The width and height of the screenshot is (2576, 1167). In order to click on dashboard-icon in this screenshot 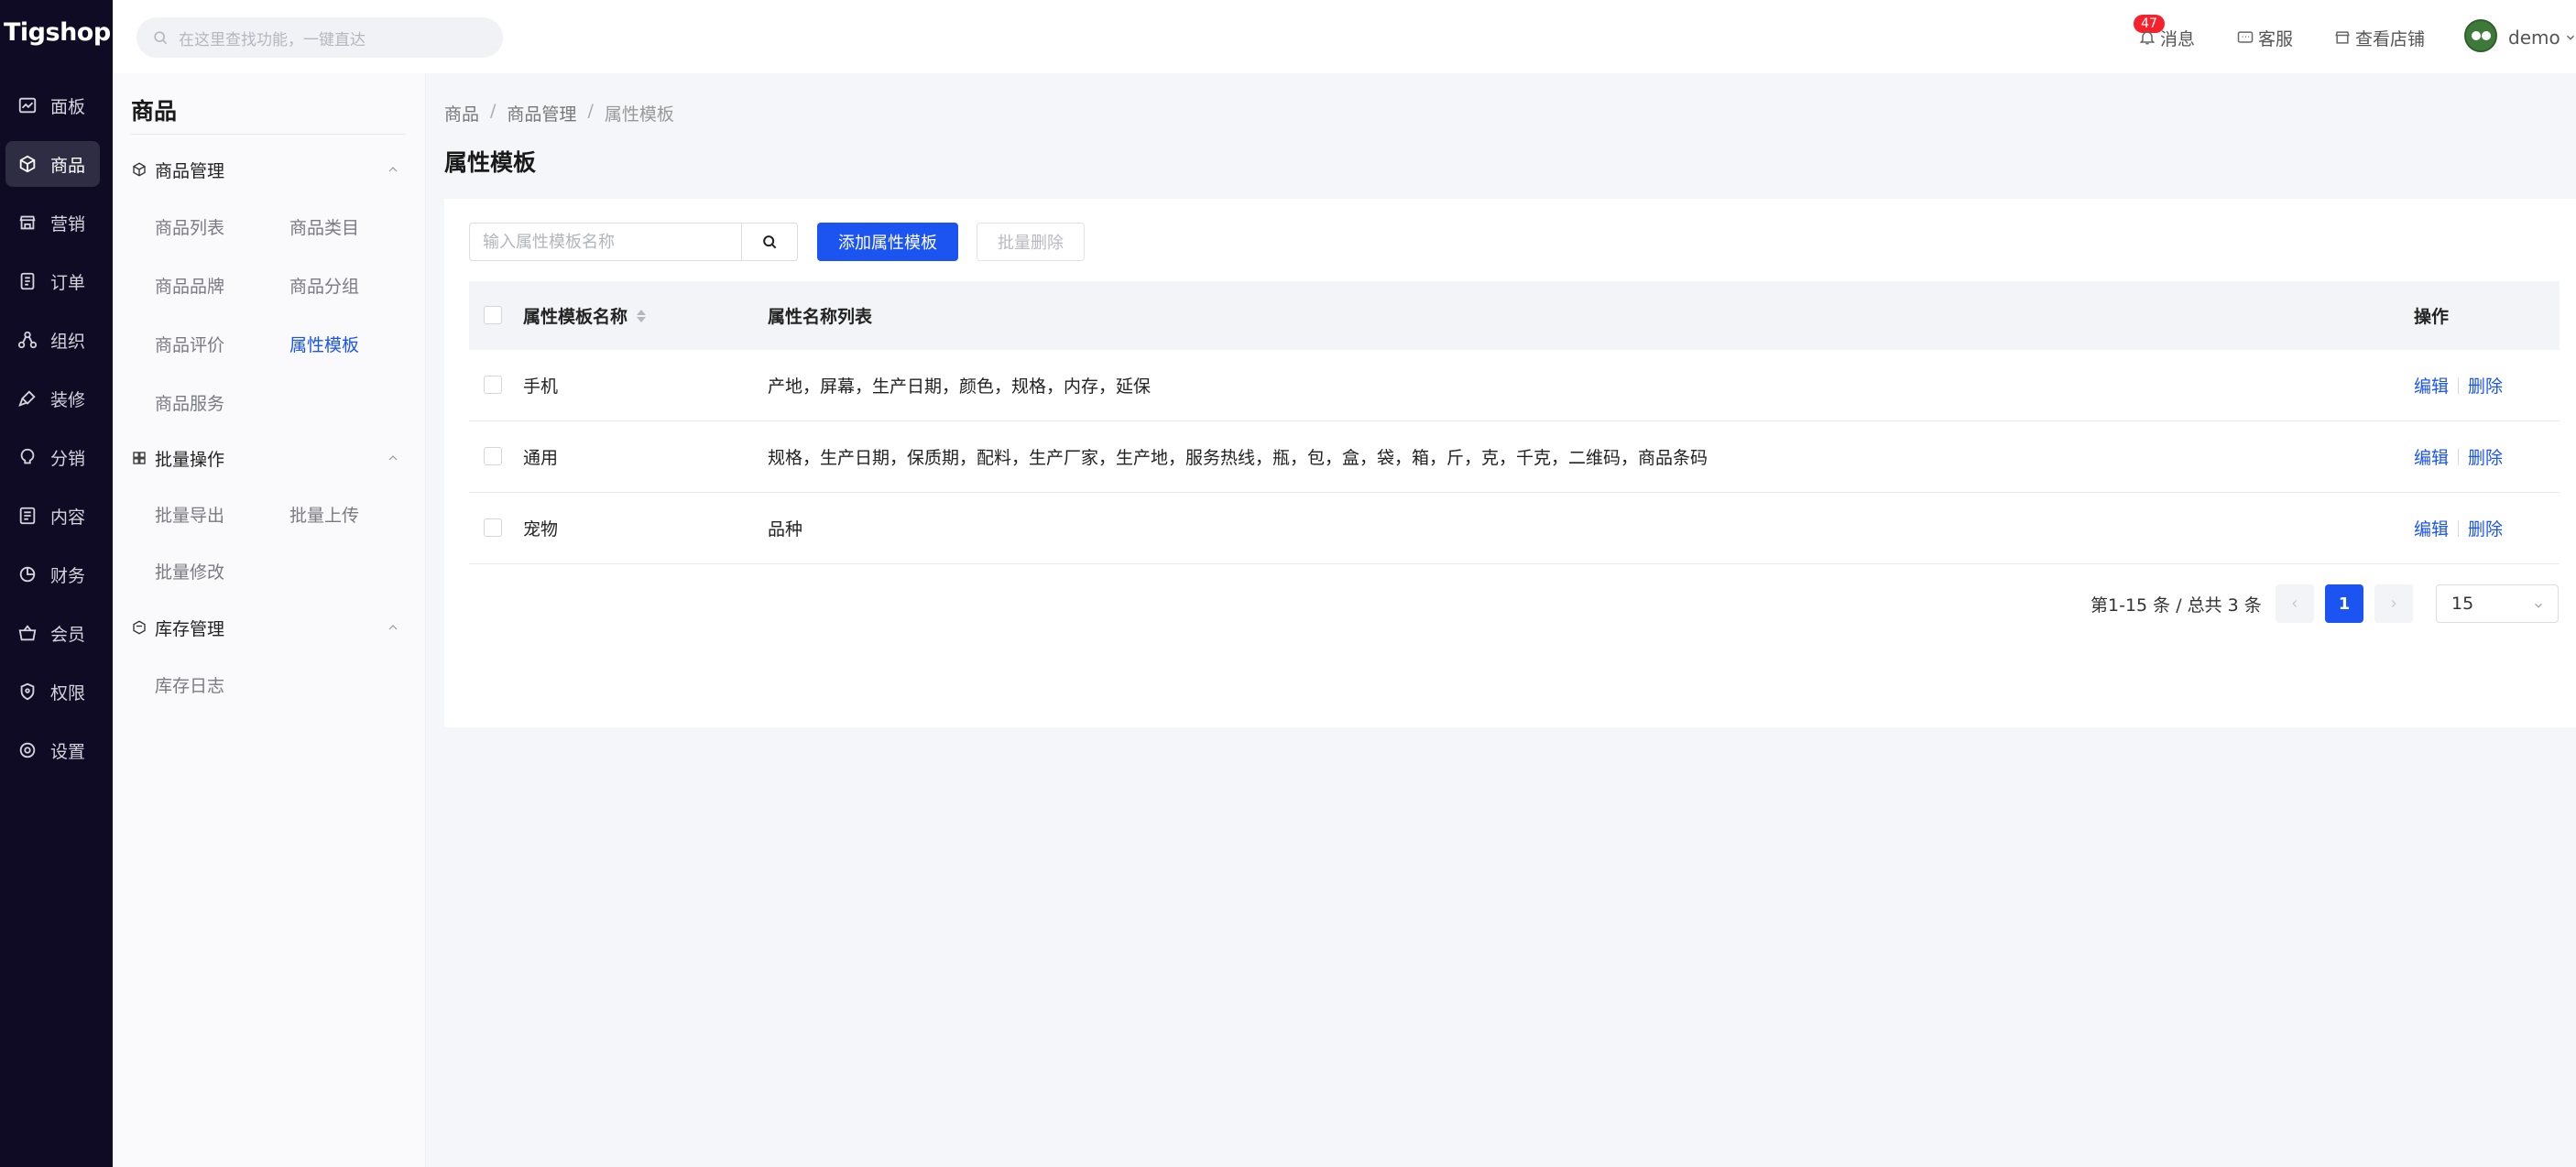, I will do `click(28, 105)`.